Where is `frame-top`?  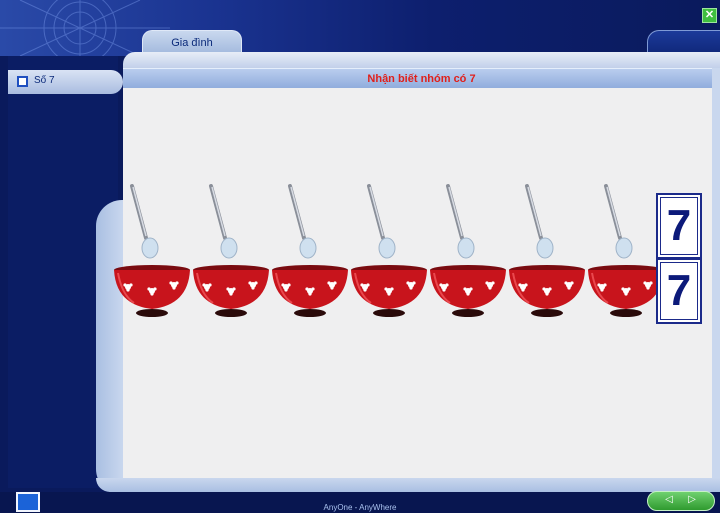 frame-top is located at coordinates (421, 60).